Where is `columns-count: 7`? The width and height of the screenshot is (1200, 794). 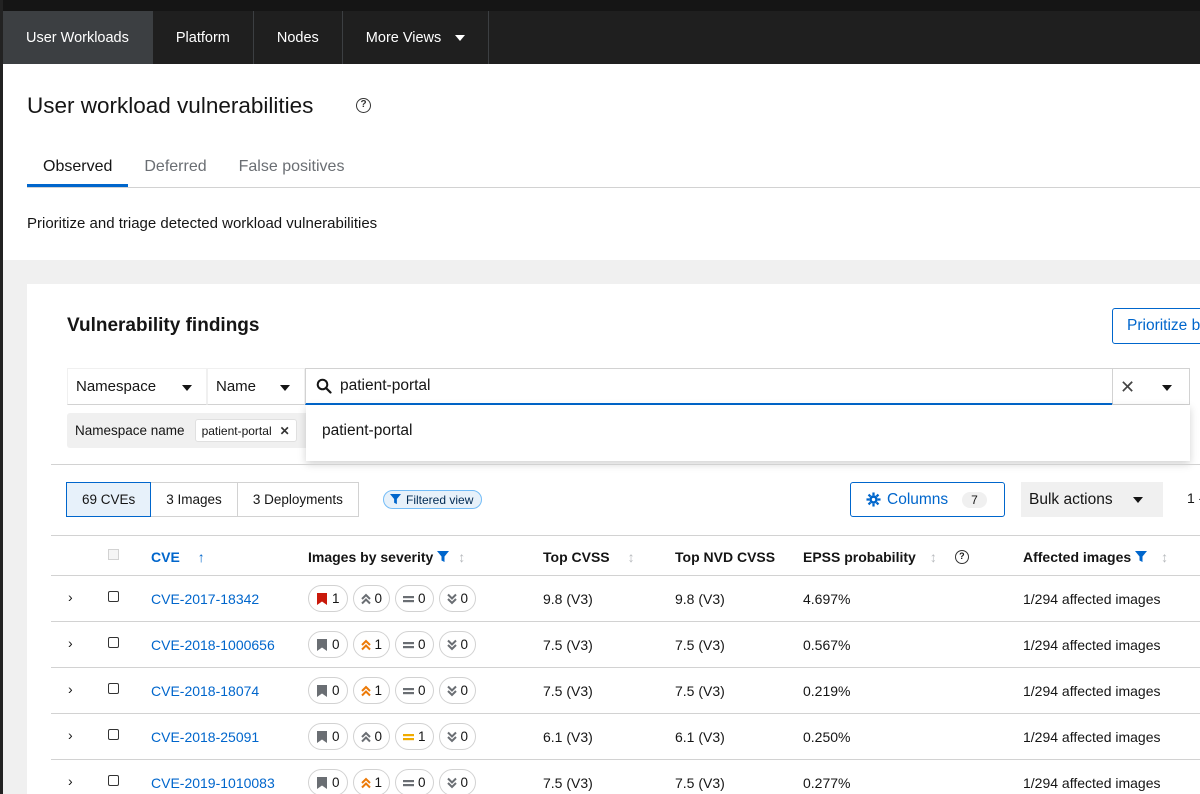 columns-count: 7 is located at coordinates (974, 499).